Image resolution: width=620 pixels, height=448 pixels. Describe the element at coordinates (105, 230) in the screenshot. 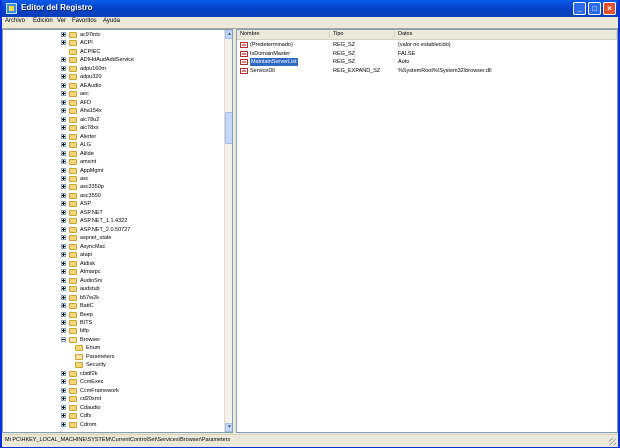

I see `tree-node-label: ASP.NET_2.0.50727` at that location.